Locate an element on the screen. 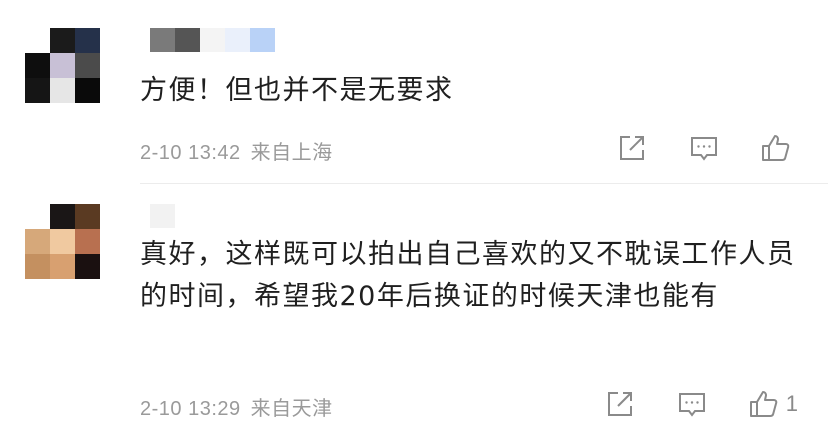 Image resolution: width=828 pixels, height=428 pixels. comment-location: 来自上海 is located at coordinates (291, 153).